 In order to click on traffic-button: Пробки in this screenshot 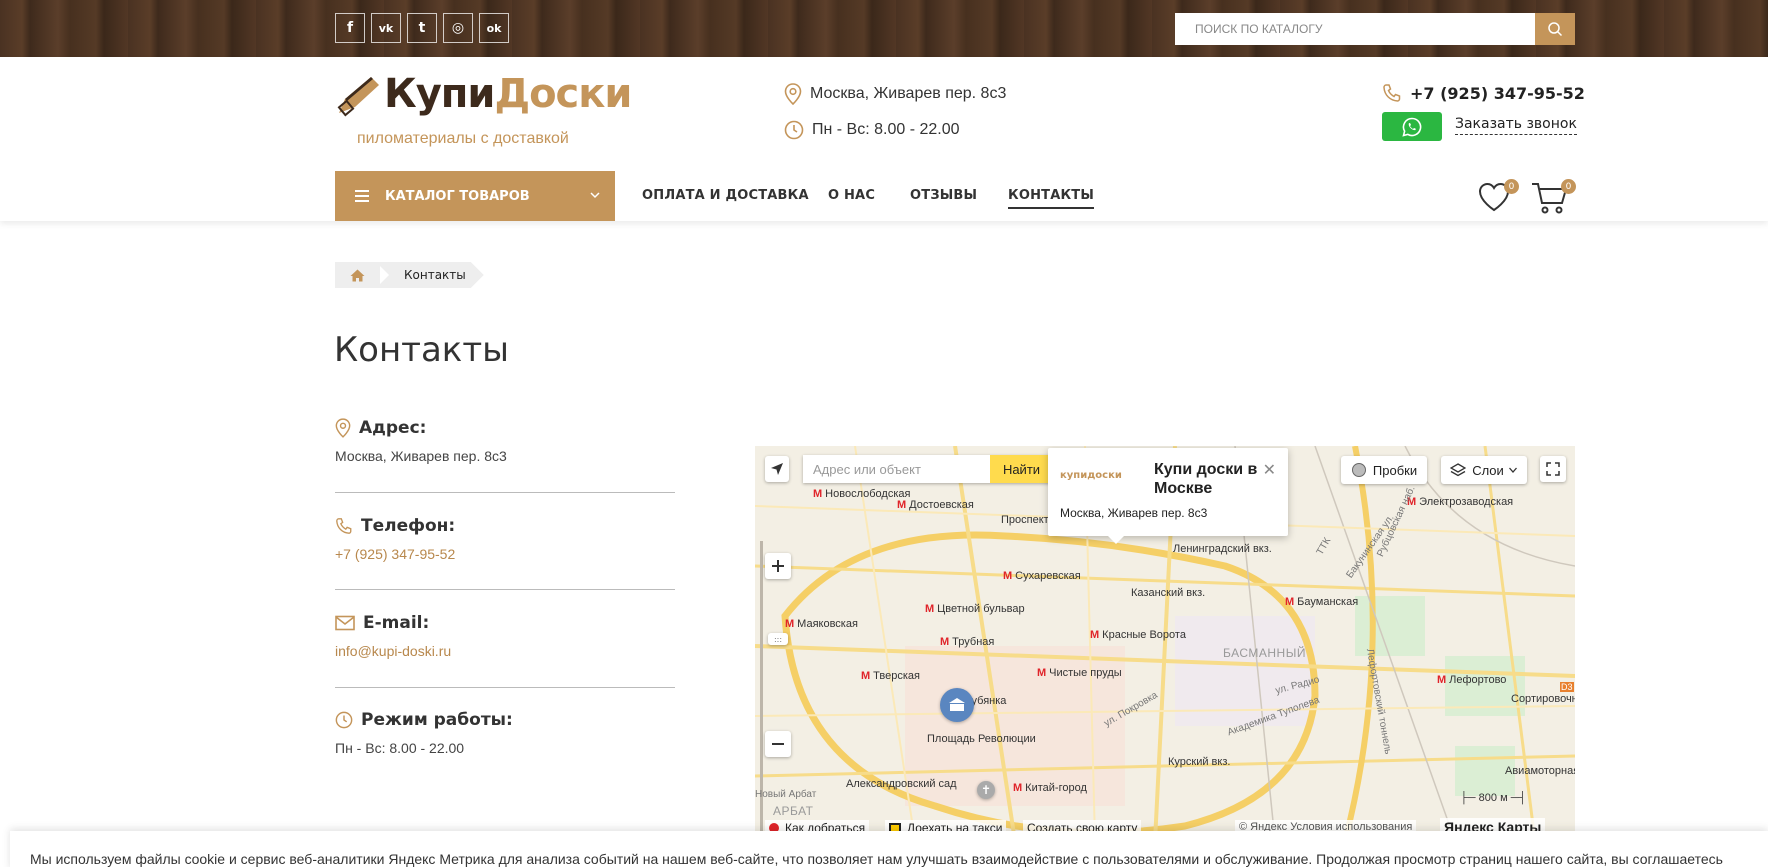, I will do `click(1384, 470)`.